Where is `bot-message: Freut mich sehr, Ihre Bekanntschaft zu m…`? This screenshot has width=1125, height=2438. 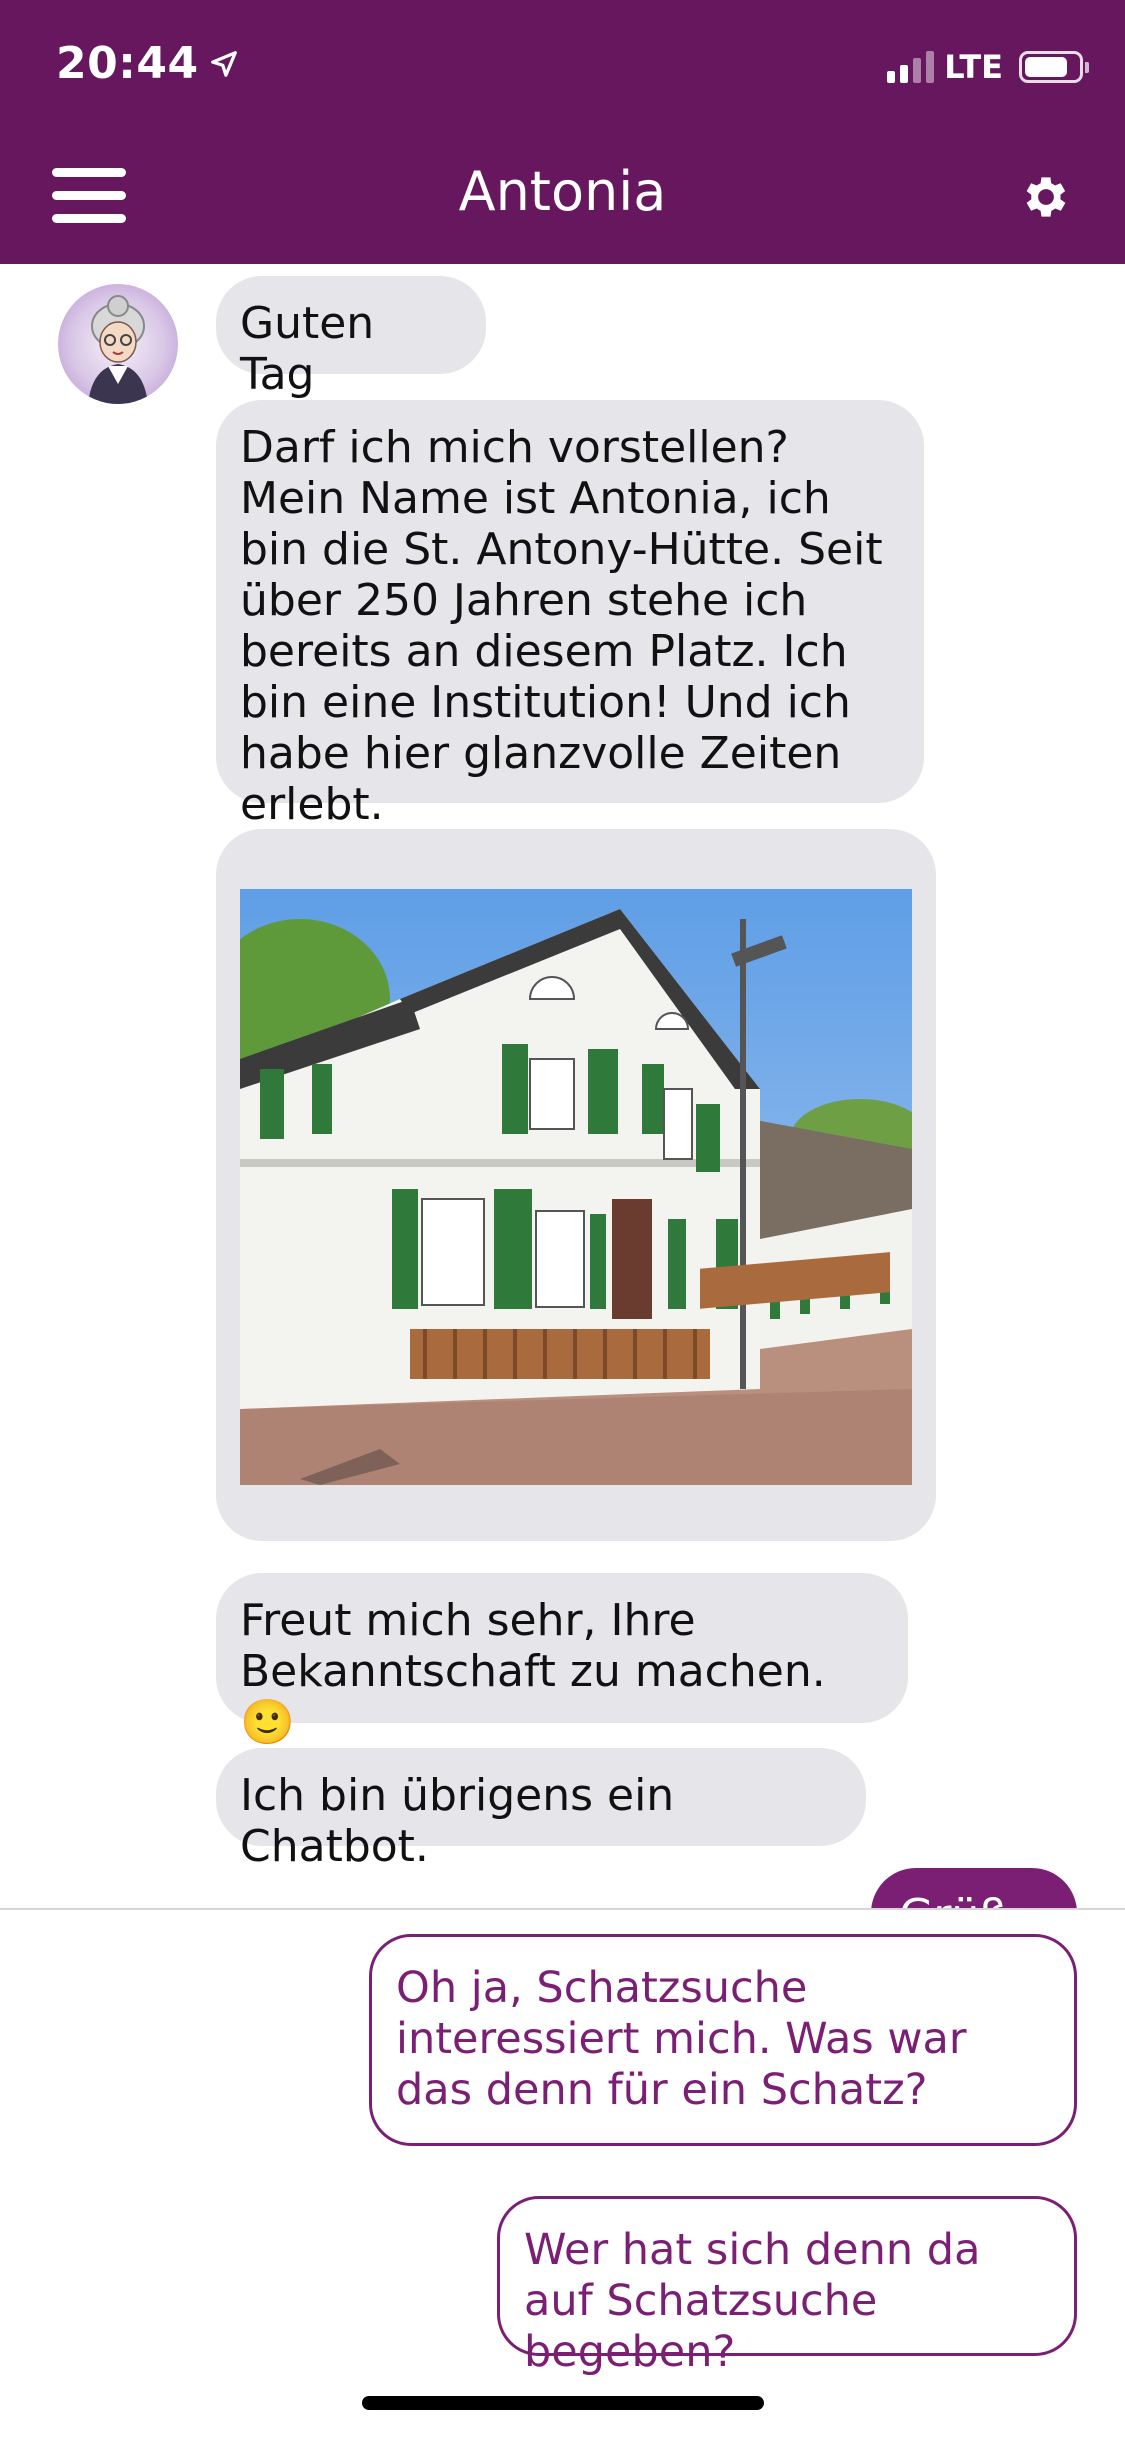 bot-message: Freut mich sehr, Ihre Bekanntschaft zu m… is located at coordinates (562, 1660).